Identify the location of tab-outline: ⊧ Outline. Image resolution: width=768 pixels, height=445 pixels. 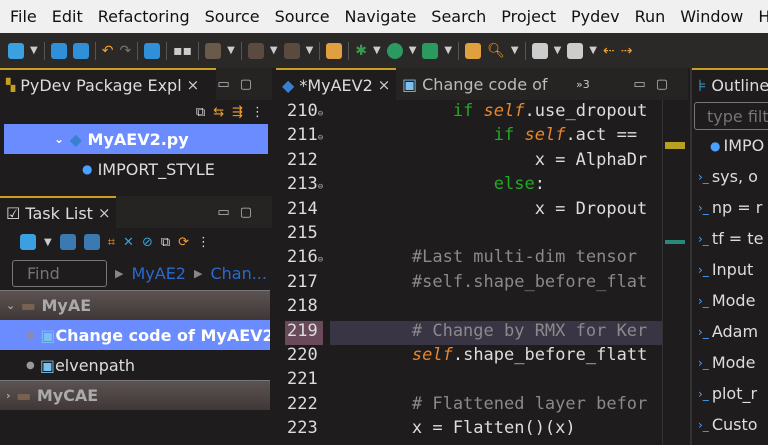
(730, 84).